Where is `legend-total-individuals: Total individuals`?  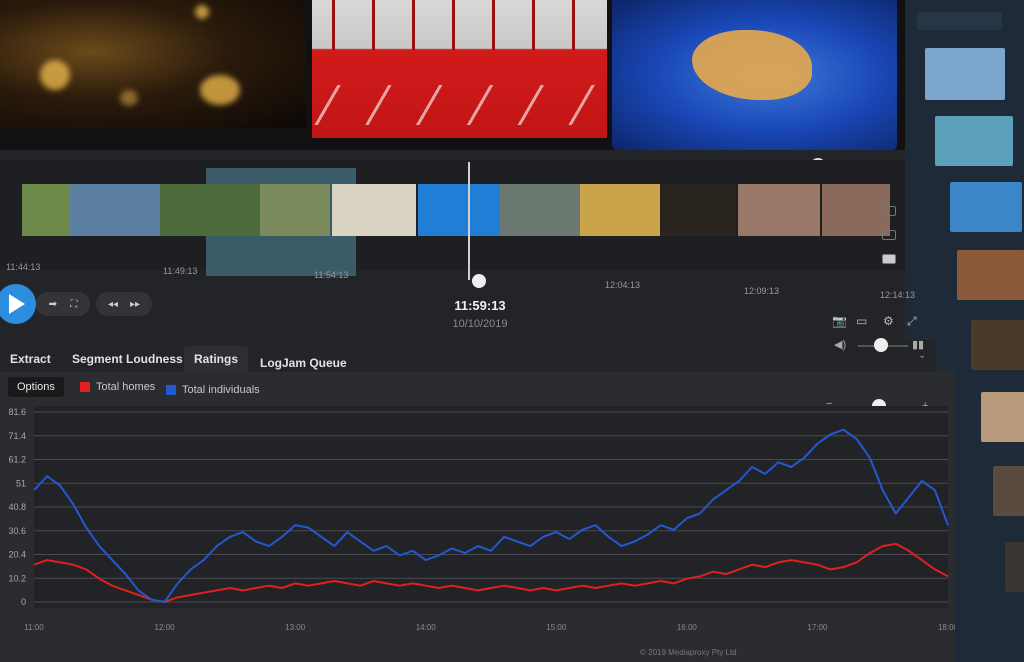
legend-total-individuals: Total individuals is located at coordinates (213, 390).